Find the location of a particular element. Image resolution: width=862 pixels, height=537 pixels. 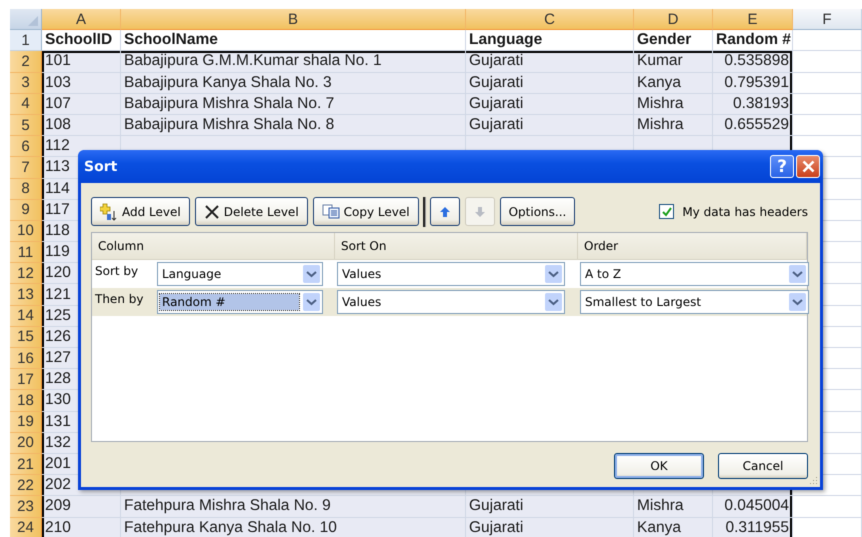

column-header: C is located at coordinates (550, 19).